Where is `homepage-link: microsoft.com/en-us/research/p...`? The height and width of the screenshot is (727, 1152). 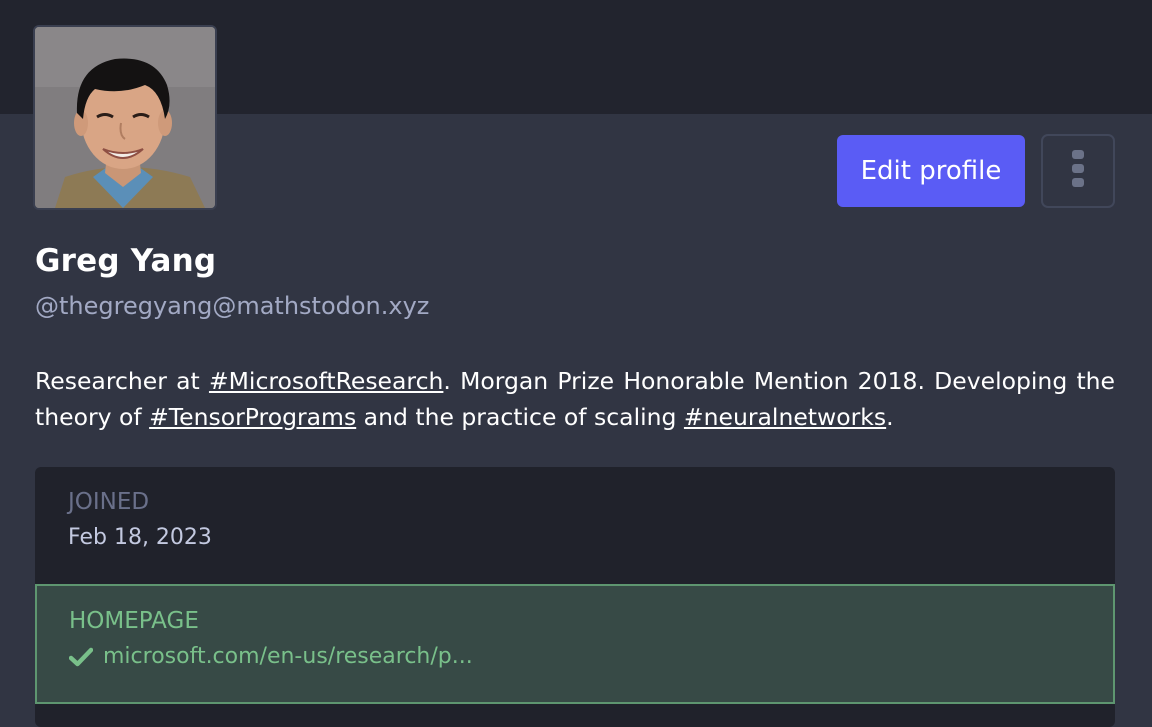 homepage-link: microsoft.com/en-us/research/p... is located at coordinates (288, 656).